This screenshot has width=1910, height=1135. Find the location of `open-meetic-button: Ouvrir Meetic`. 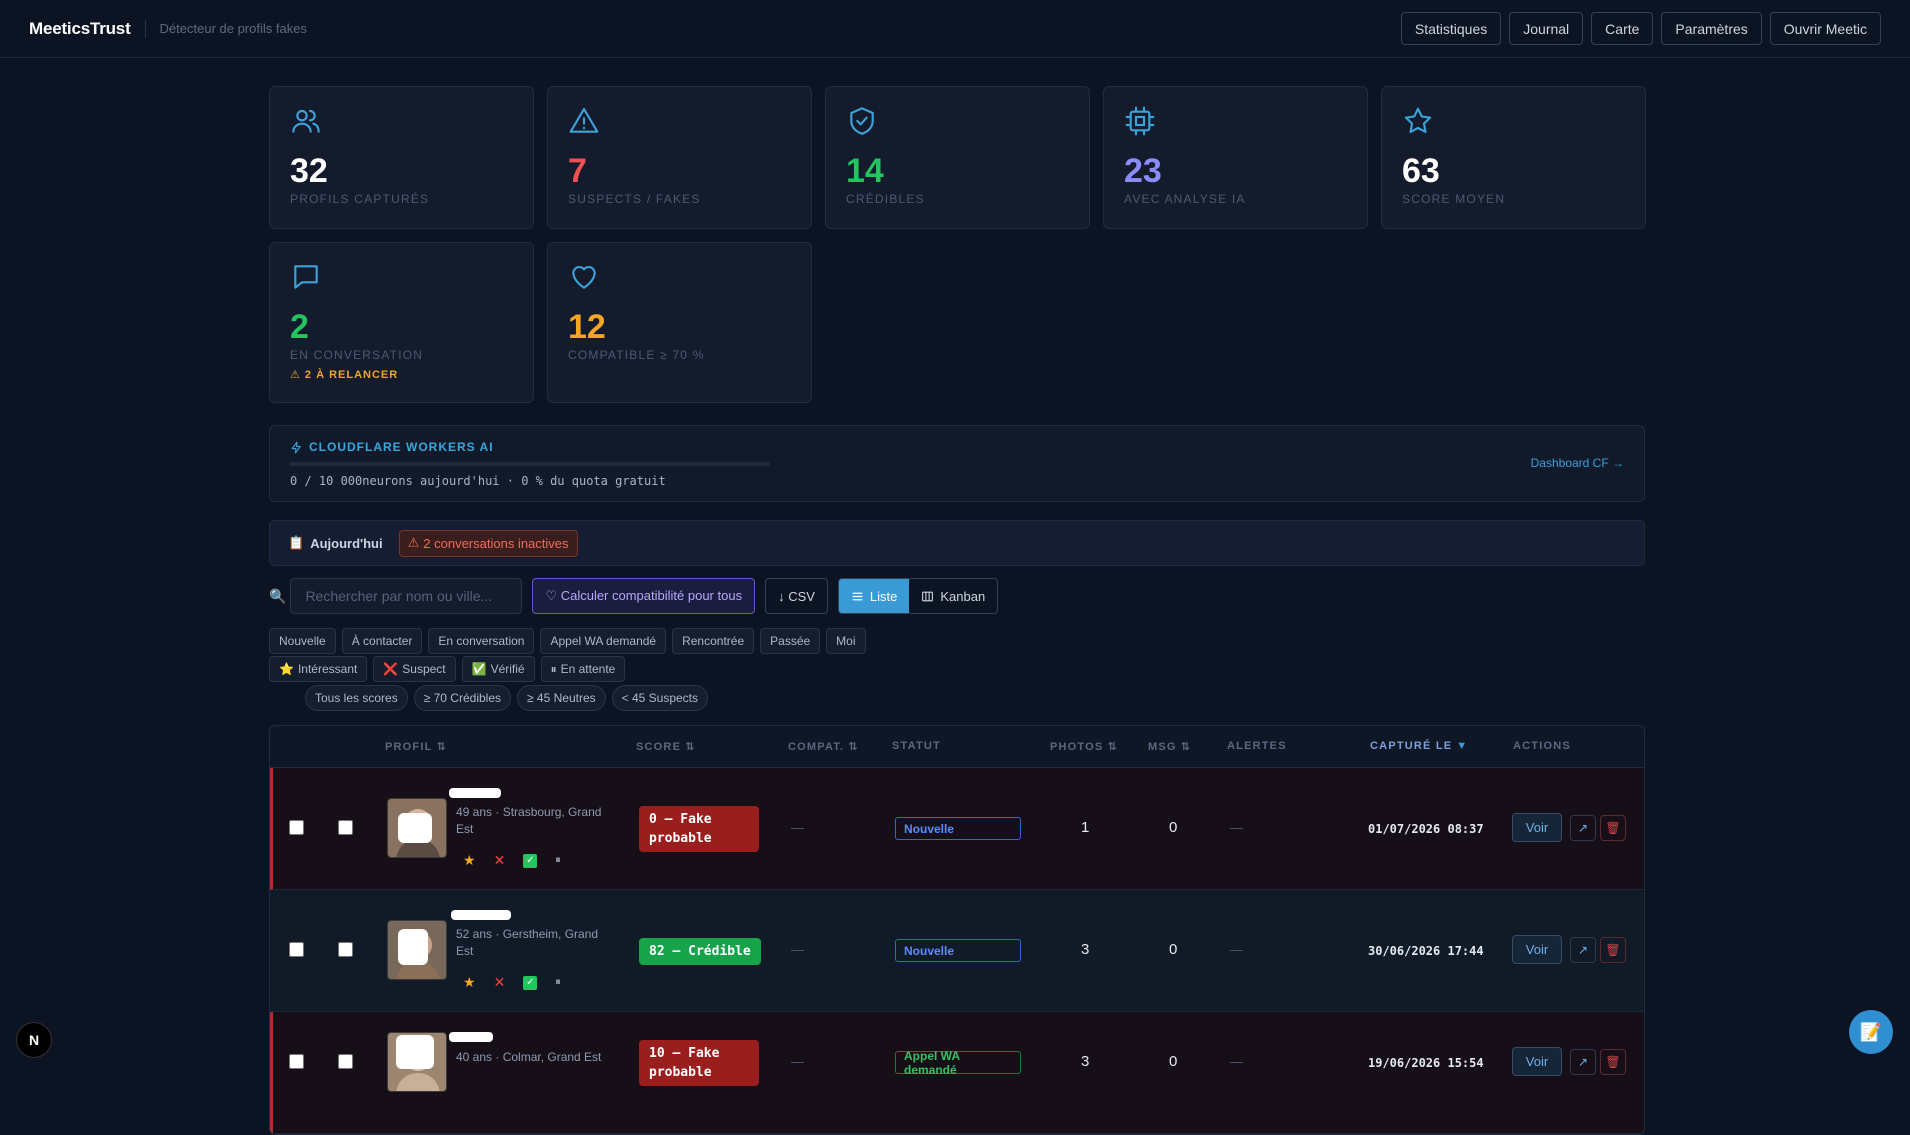

open-meetic-button: Ouvrir Meetic is located at coordinates (1825, 28).